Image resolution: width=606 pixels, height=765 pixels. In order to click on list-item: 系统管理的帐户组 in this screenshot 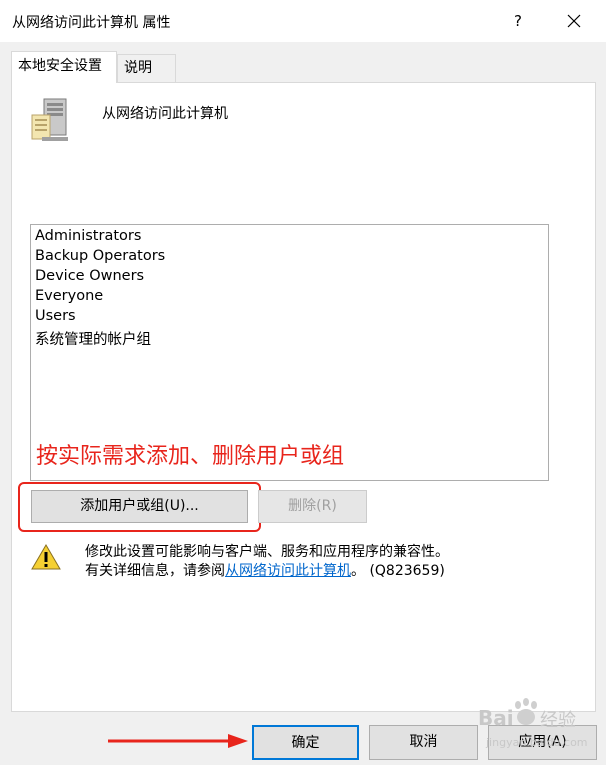, I will do `click(93, 338)`.